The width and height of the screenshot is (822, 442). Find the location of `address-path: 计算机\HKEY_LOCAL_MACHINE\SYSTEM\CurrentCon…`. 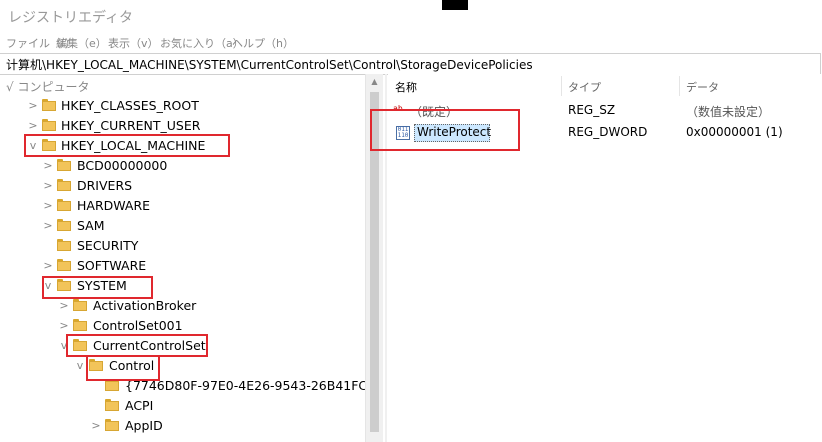

address-path: 计算机\HKEY_LOCAL_MACHINE\SYSTEM\CurrentCon… is located at coordinates (269, 64).